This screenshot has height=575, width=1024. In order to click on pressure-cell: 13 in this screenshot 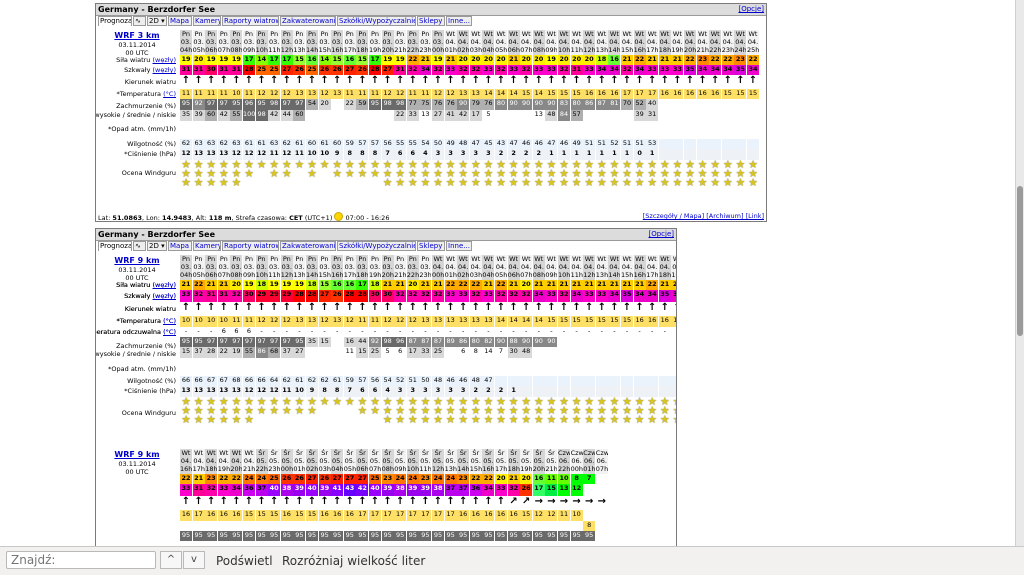, I will do `click(211, 391)`.